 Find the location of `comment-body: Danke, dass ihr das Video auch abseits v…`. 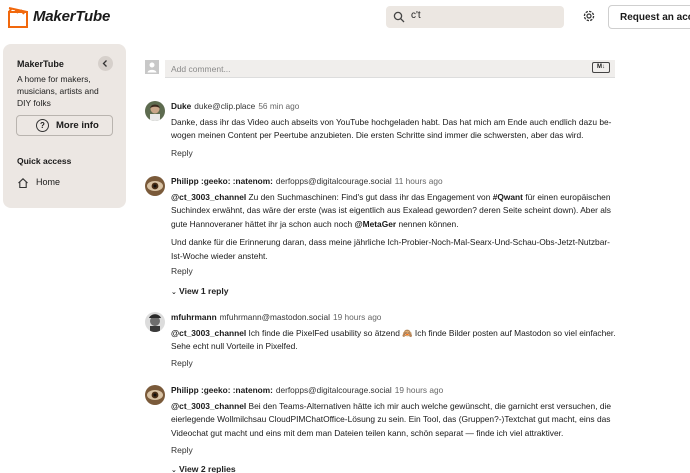

comment-body: Danke, dass ihr das Video auch abseits v… is located at coordinates (394, 129).